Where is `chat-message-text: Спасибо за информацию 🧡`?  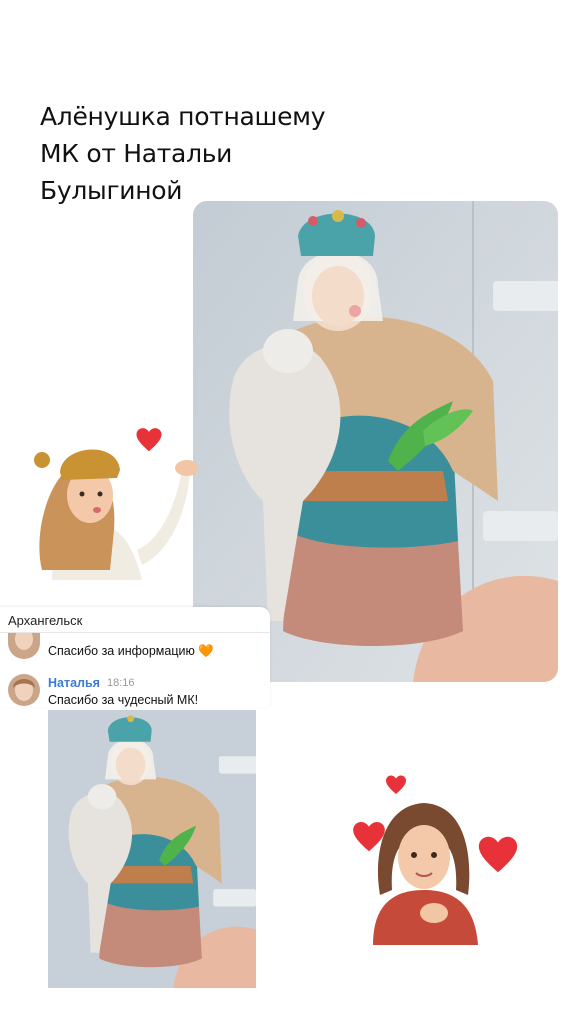
chat-message-text: Спасибо за информацию 🧡 is located at coordinates (131, 651).